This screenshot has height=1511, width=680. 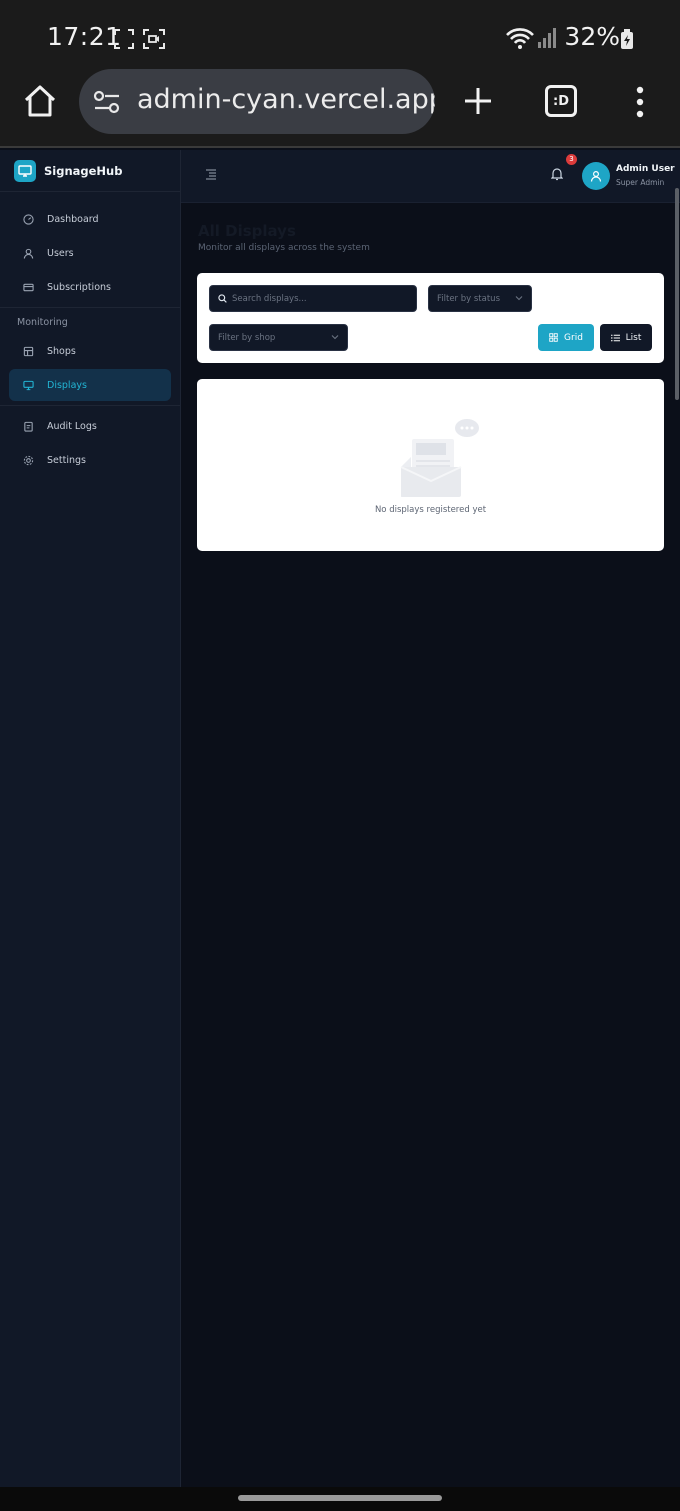 I want to click on new-tab-icon, so click(x=478, y=101).